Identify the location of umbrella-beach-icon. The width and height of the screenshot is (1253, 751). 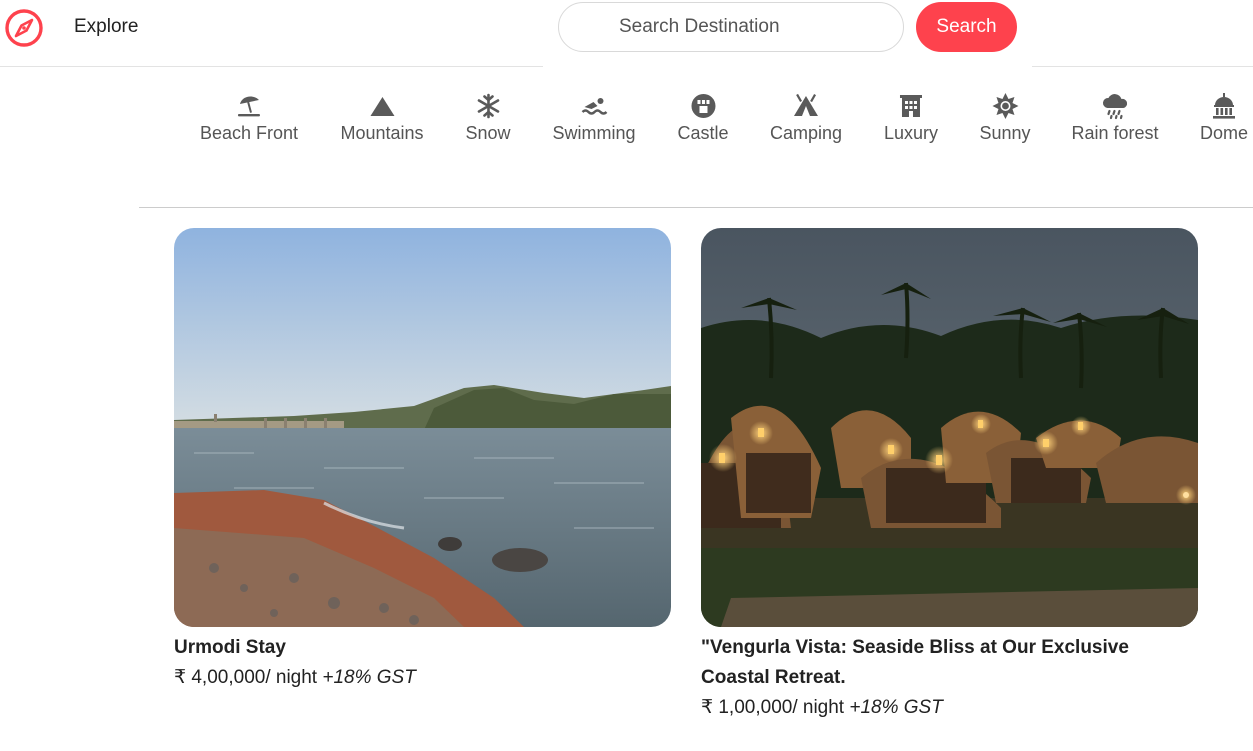
(249, 105).